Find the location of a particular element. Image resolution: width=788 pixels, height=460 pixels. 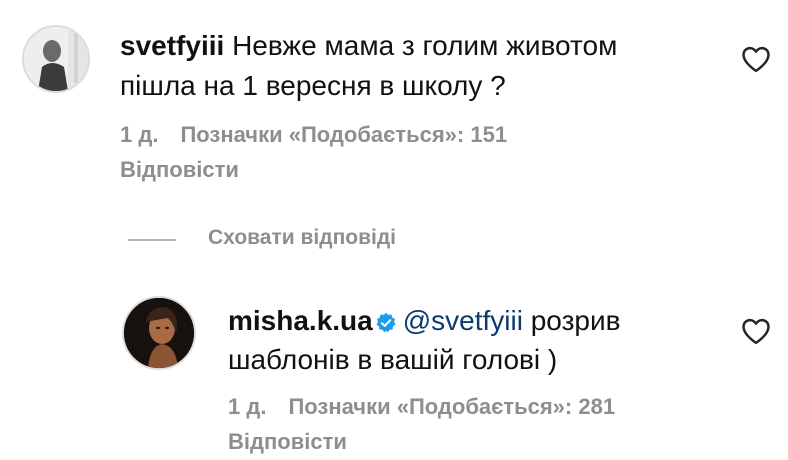

comment-meta: 1 д. Позначки «Подобається»: 281 is located at coordinates (432, 407).